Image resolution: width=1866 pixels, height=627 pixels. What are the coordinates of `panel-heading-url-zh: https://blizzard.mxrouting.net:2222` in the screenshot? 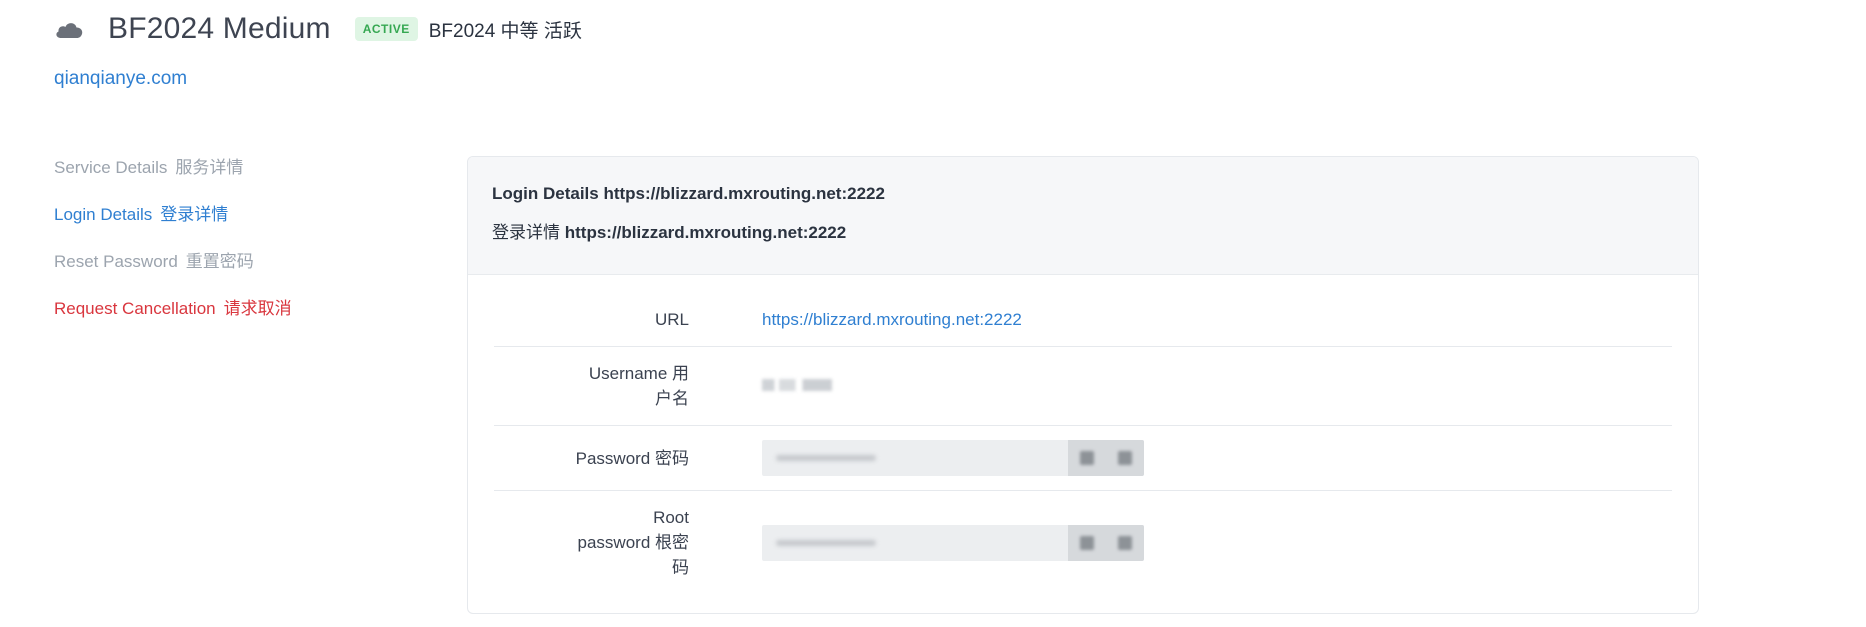 It's located at (705, 232).